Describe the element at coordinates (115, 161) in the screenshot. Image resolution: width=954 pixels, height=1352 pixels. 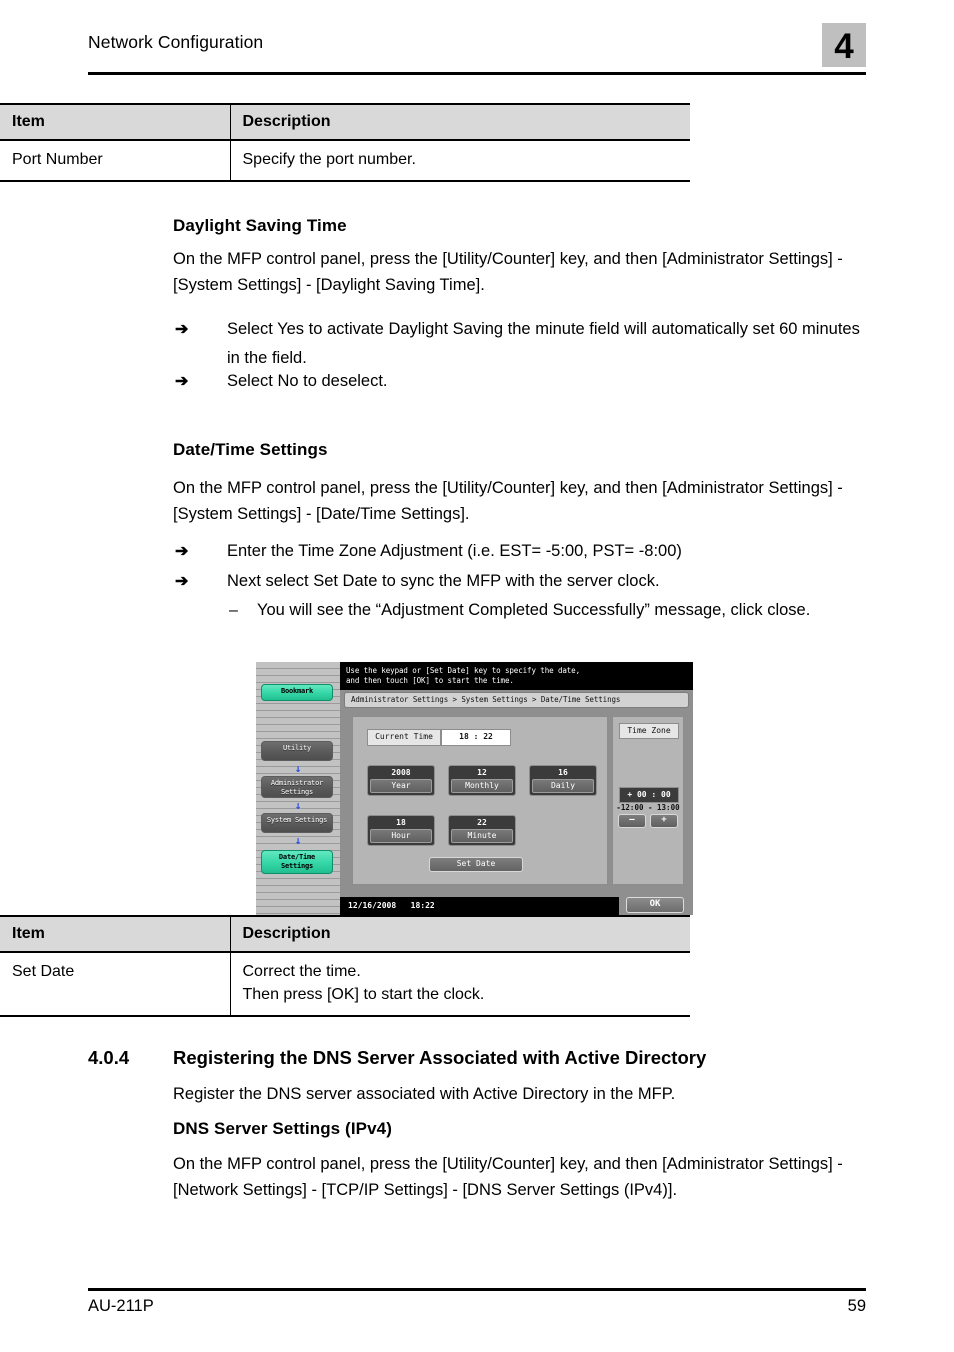
I see `cell-item: Port Number` at that location.